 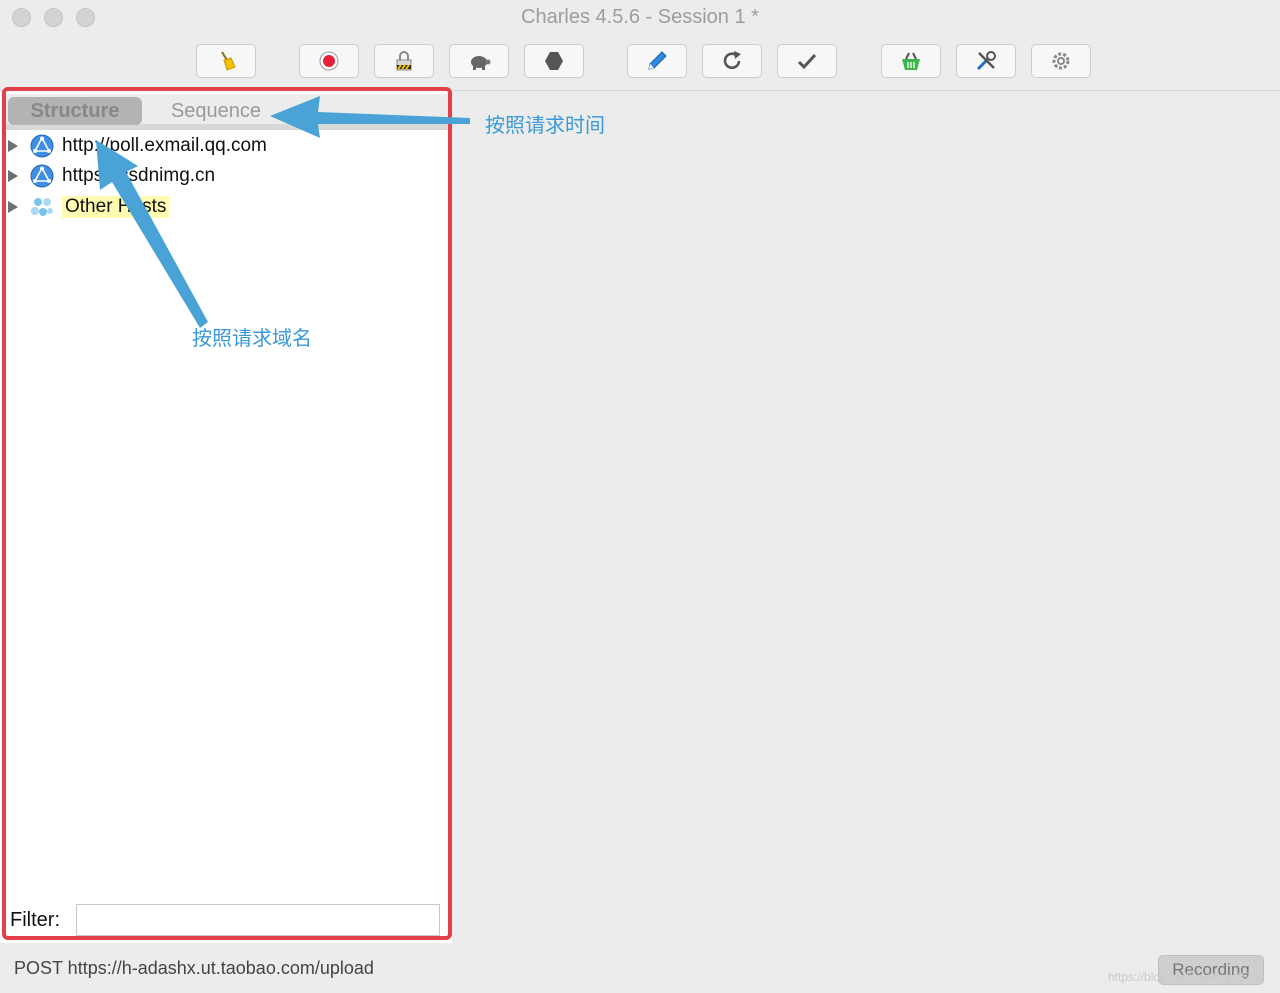 What do you see at coordinates (258, 920) in the screenshot?
I see `filter-input` at bounding box center [258, 920].